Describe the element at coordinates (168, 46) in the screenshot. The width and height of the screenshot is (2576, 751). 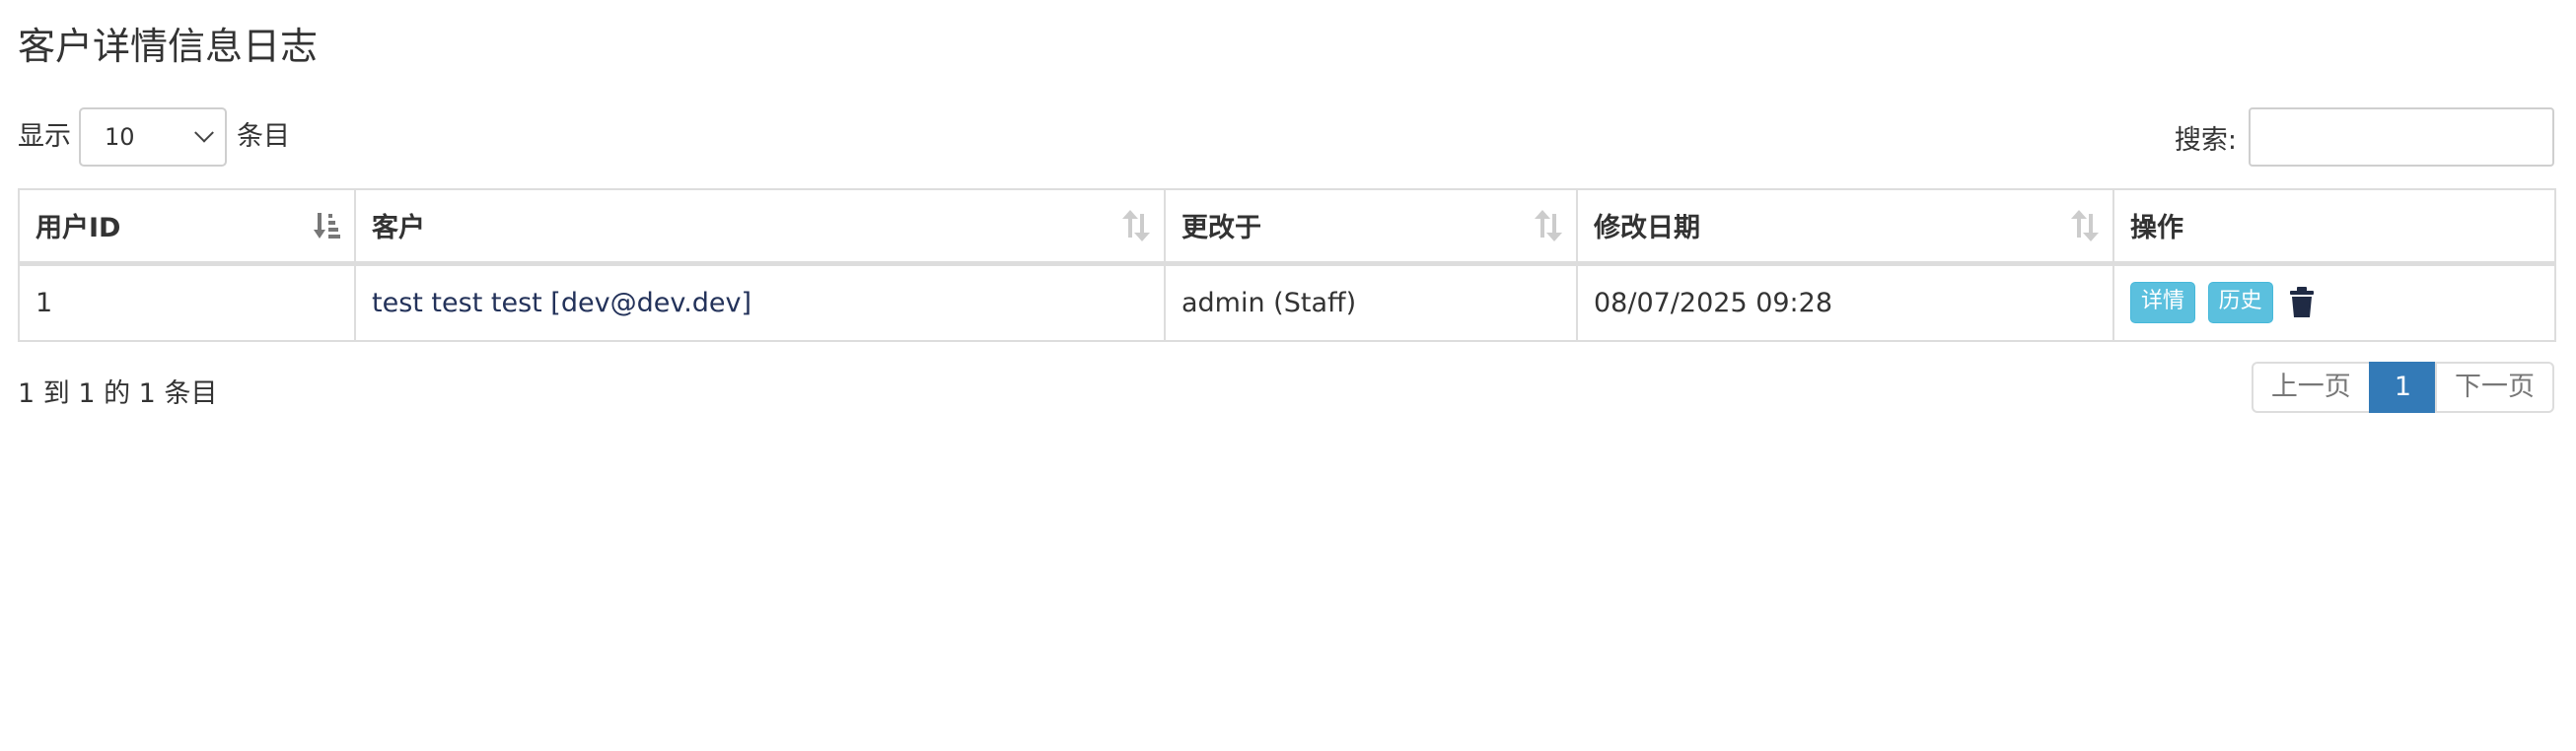
I see `page-title: 客户详情信息日志` at that location.